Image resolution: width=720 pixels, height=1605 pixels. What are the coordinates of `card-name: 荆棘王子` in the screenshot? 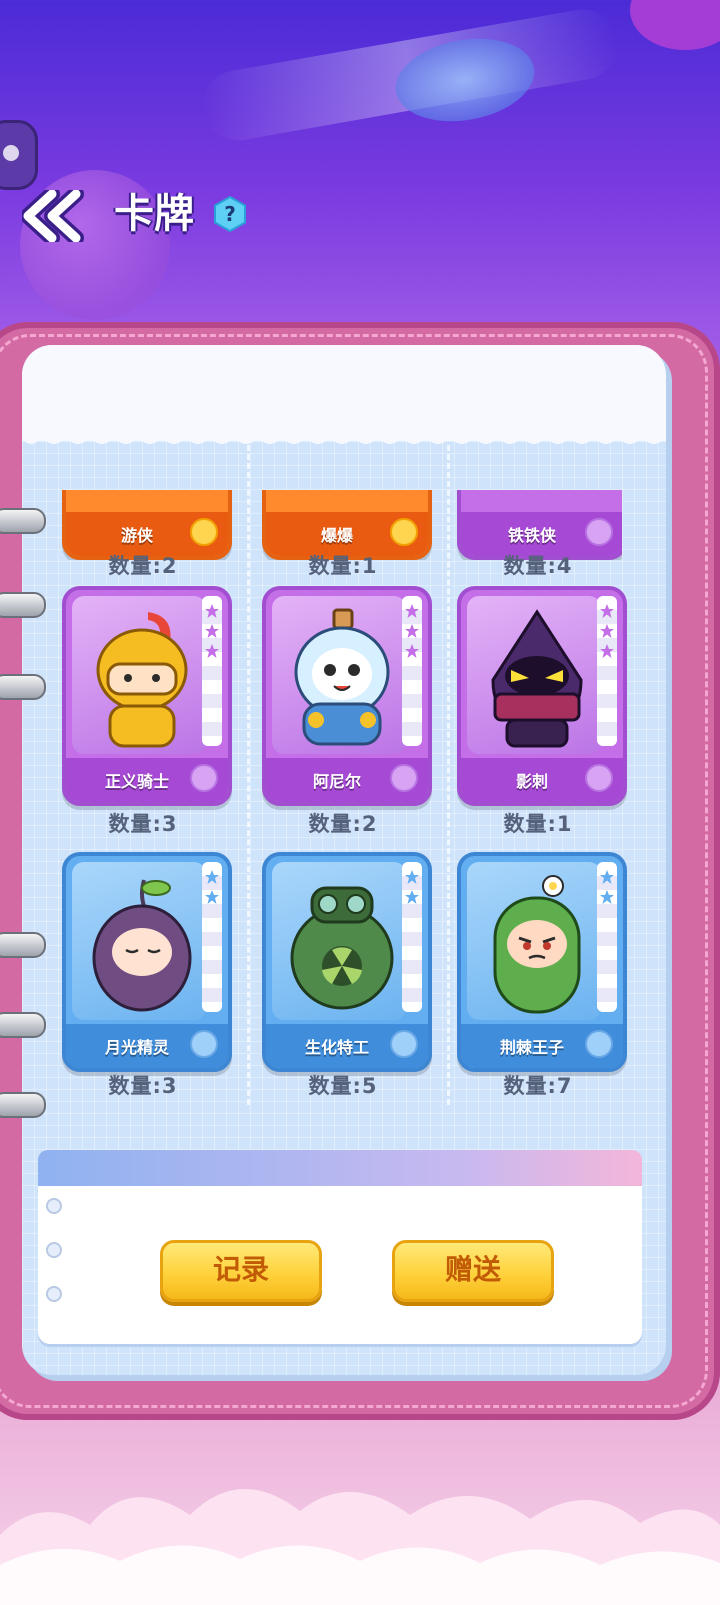 It's located at (531, 1047).